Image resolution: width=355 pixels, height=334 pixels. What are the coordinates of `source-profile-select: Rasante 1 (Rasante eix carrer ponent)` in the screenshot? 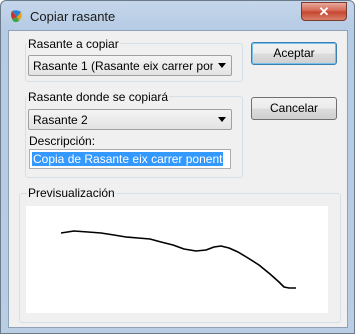 It's located at (130, 65).